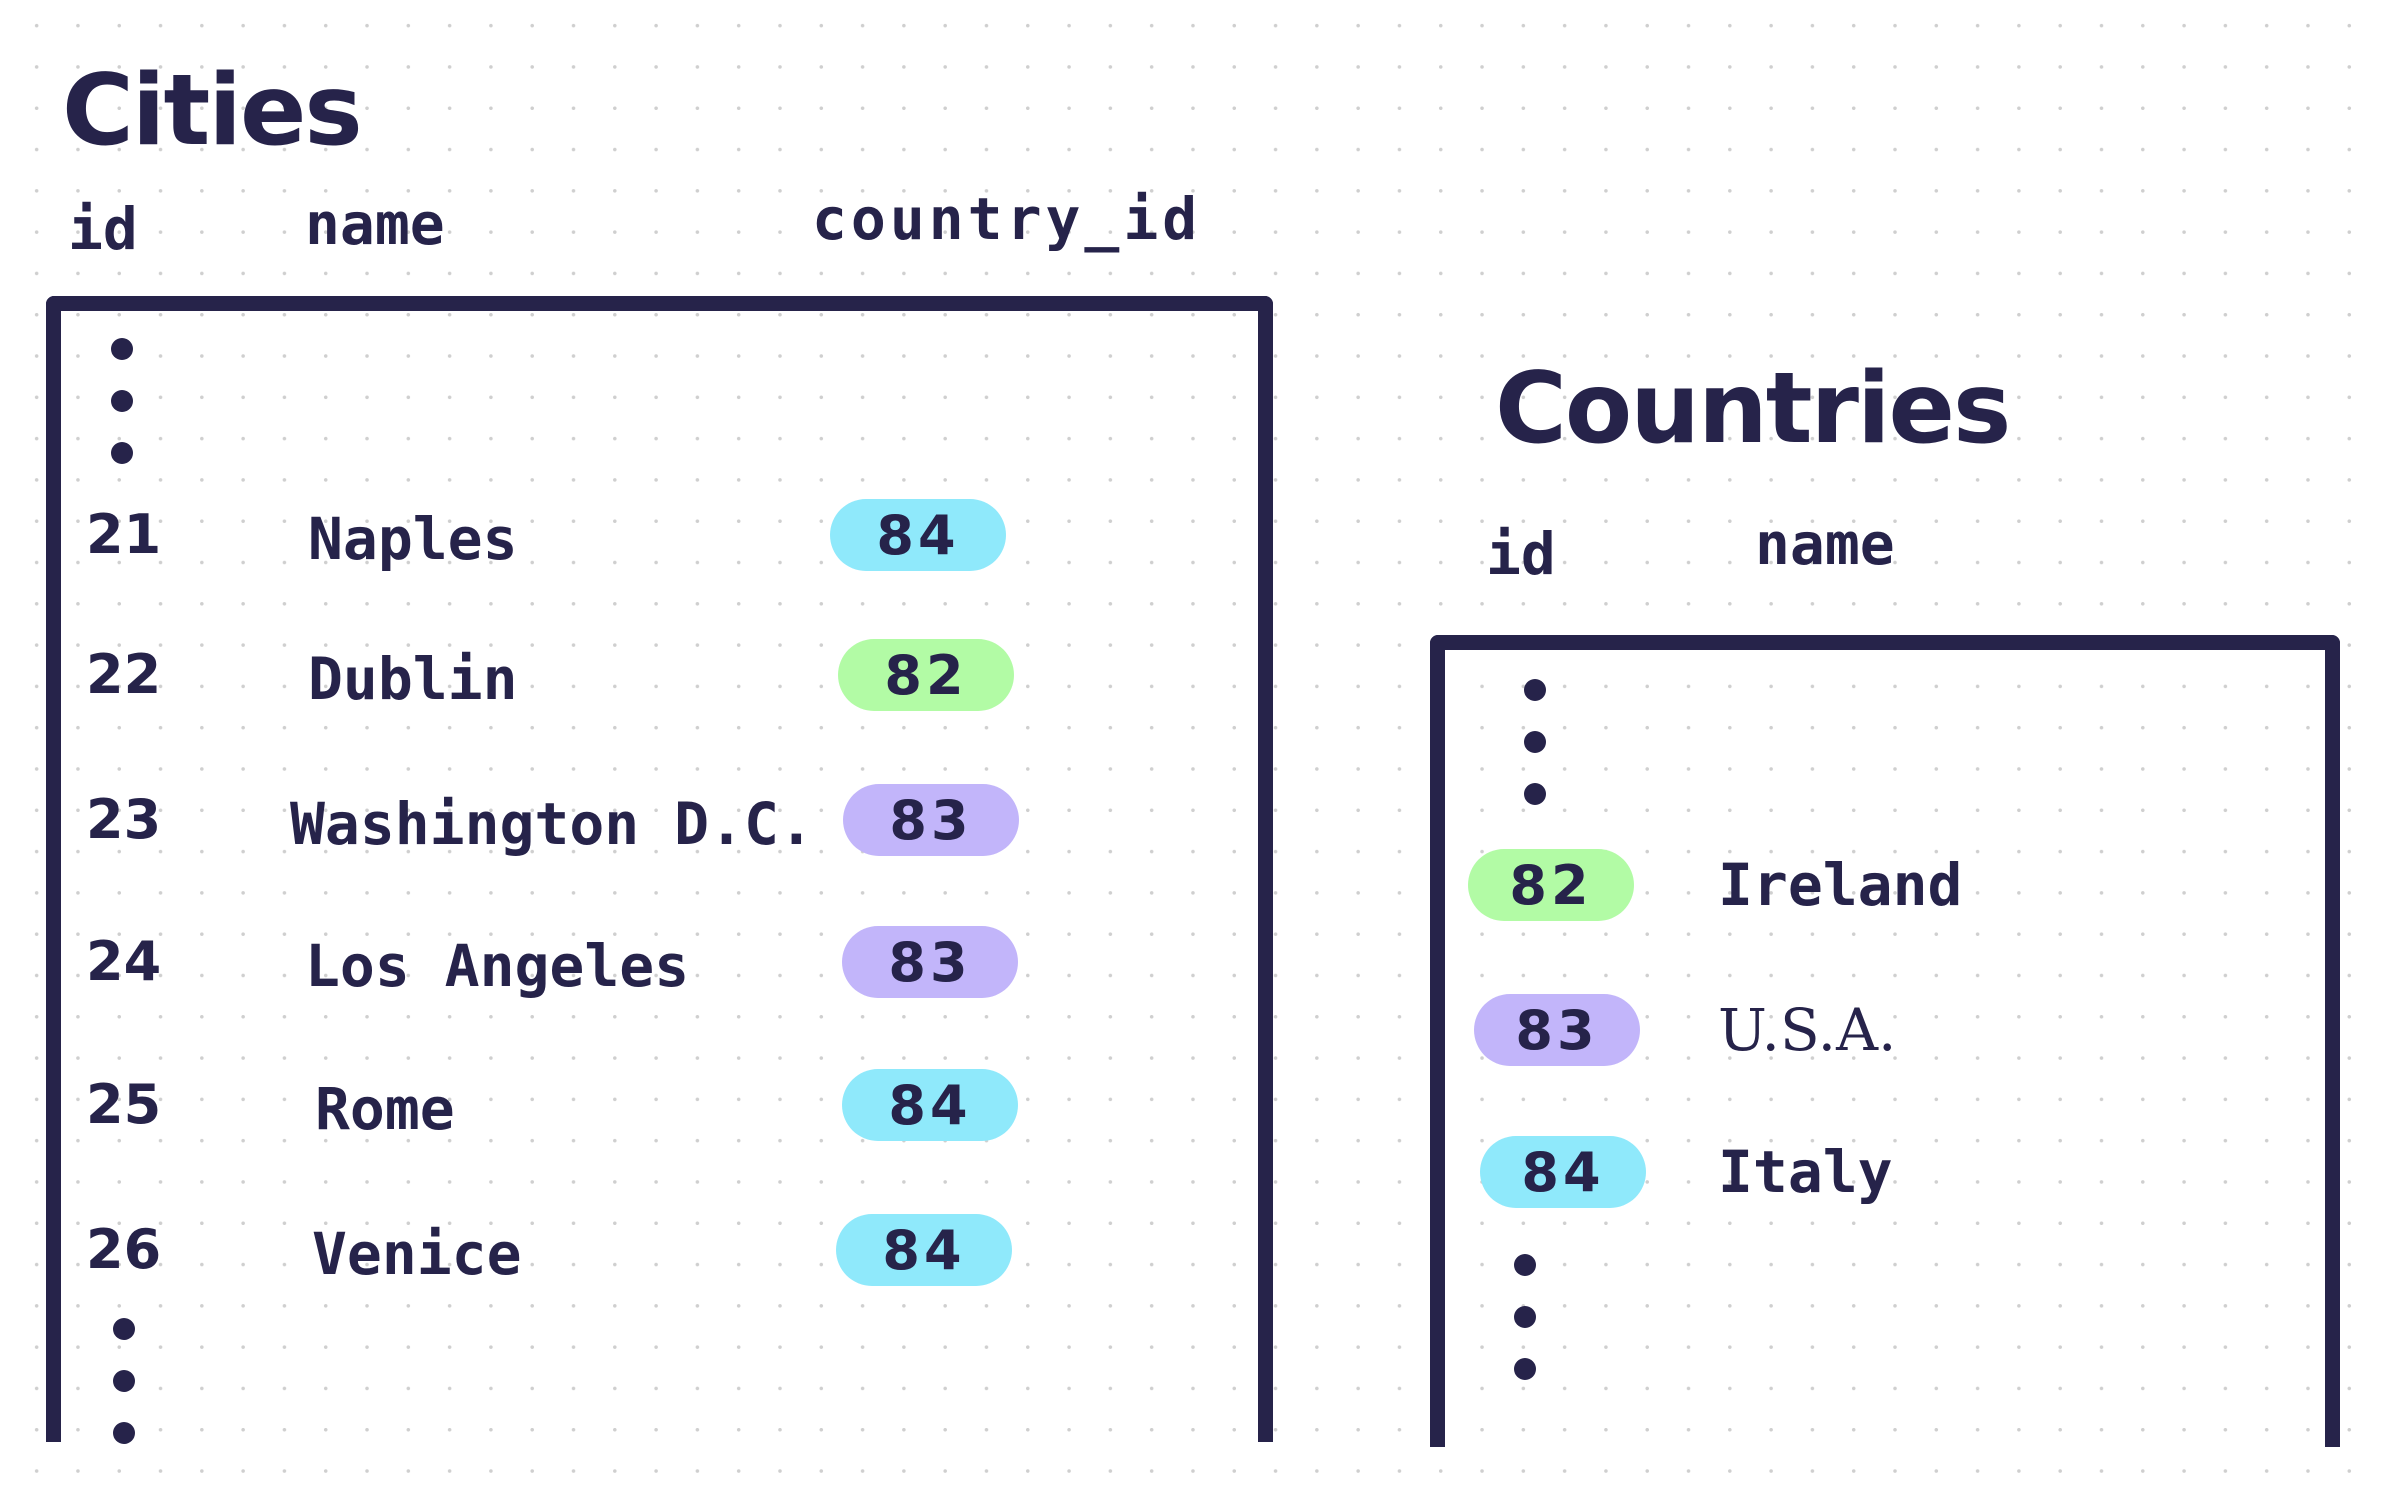 The image size is (2386, 1491). Describe the element at coordinates (124, 961) in the screenshot. I see `city-id: 24` at that location.